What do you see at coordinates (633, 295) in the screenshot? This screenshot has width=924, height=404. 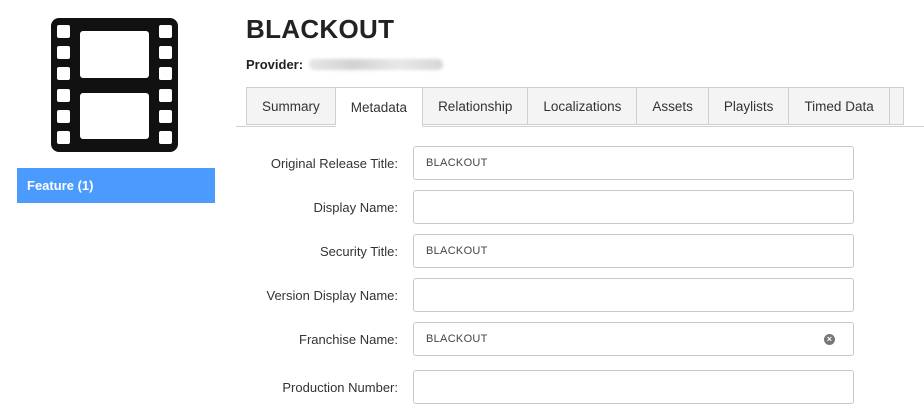 I see `version-display-name-field` at bounding box center [633, 295].